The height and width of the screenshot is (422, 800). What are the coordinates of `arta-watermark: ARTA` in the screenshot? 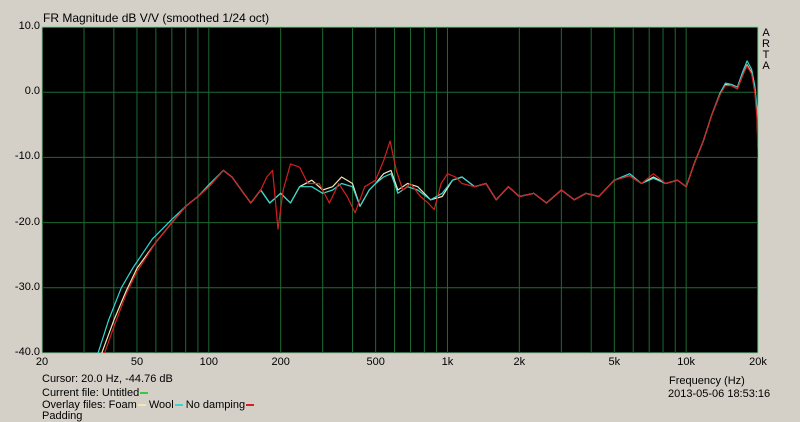 It's located at (766, 49).